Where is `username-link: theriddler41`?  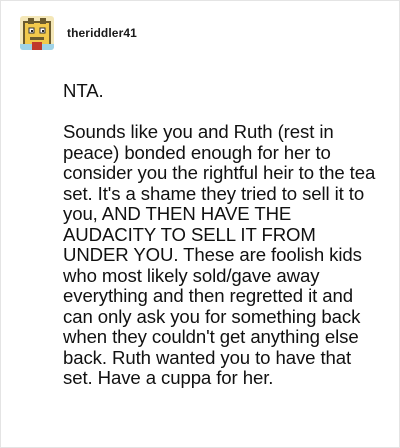 username-link: theriddler41 is located at coordinates (102, 33).